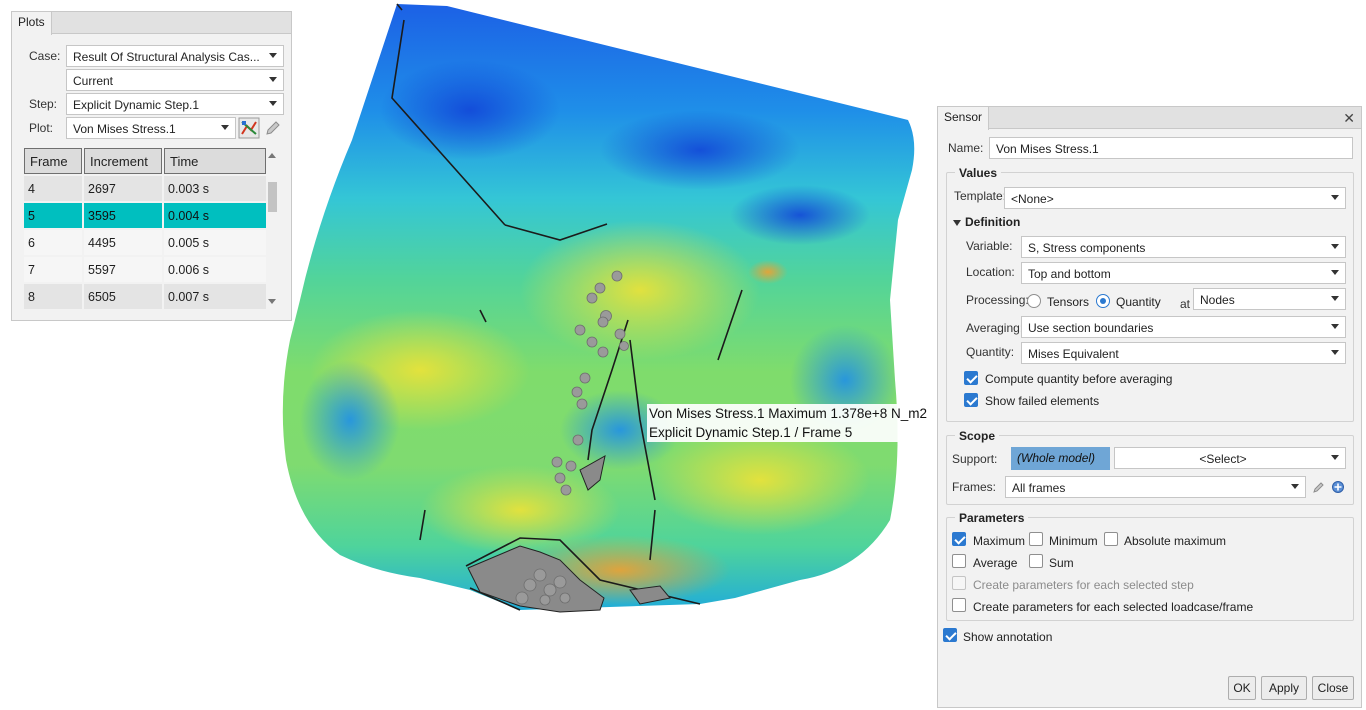 This screenshot has width=1366, height=710. What do you see at coordinates (1039, 488) in the screenshot?
I see `frames-value: All frames` at bounding box center [1039, 488].